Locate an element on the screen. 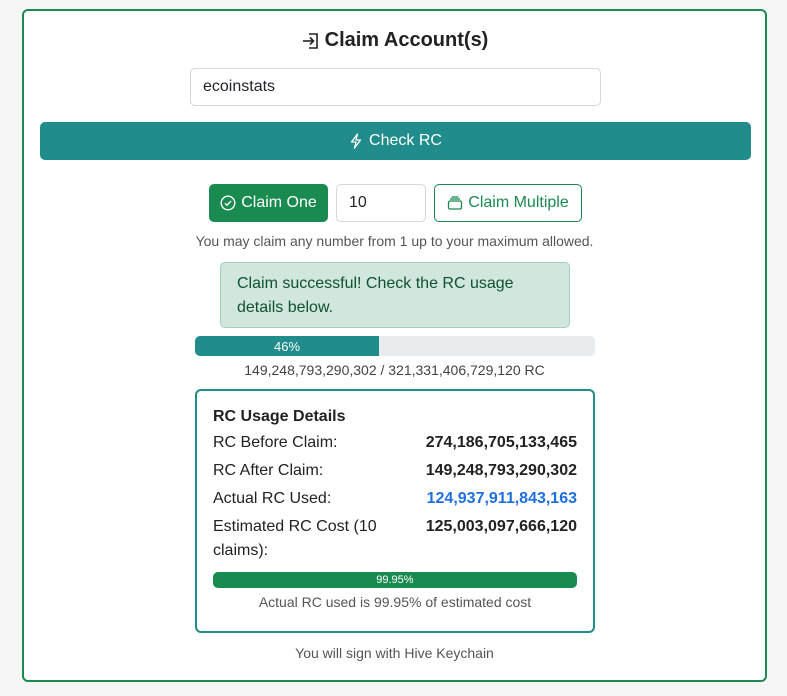 This screenshot has width=787, height=696. login-icon is located at coordinates (310, 40).